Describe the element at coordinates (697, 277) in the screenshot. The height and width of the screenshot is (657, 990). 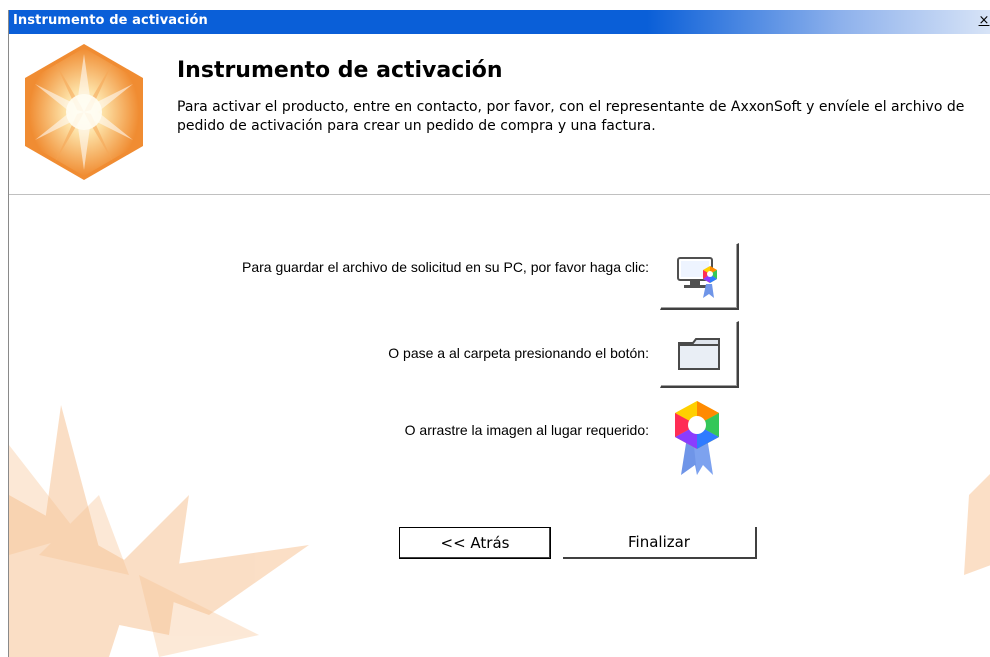
I see `save-request-icon` at that location.